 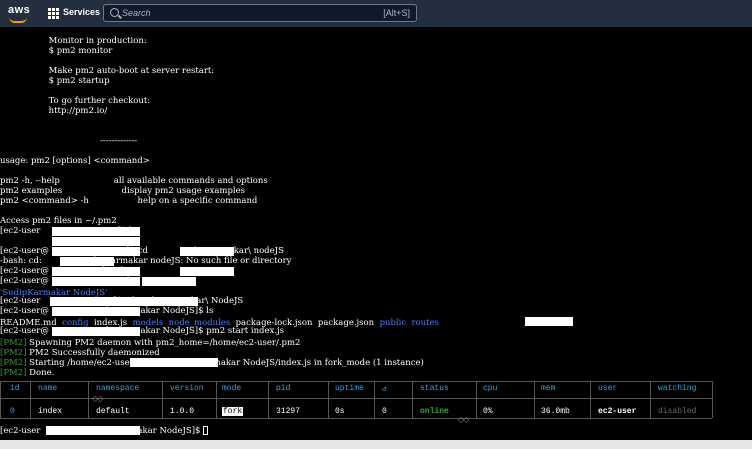 What do you see at coordinates (349, 388) in the screenshot?
I see `table-header: uptime` at bounding box center [349, 388].